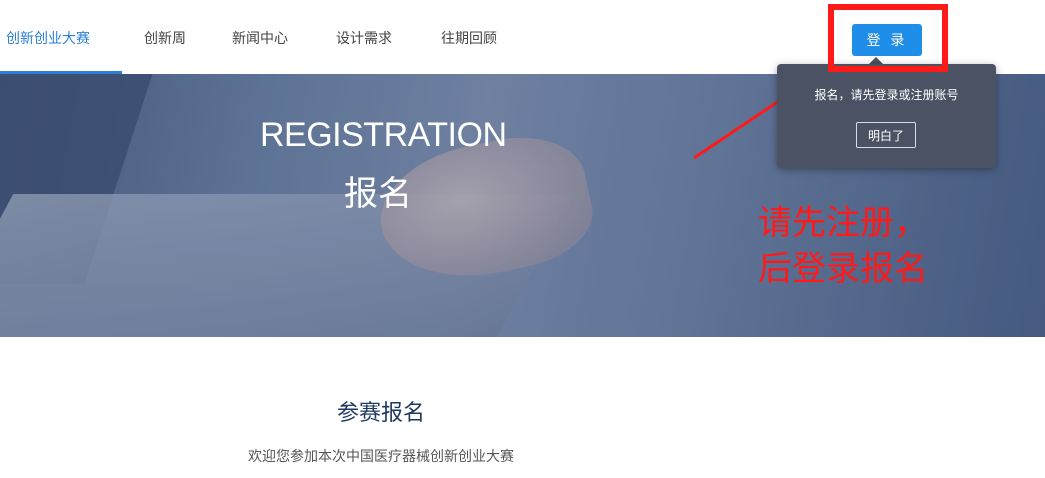 The height and width of the screenshot is (478, 1045). I want to click on hero-title-cn: 报名, so click(378, 194).